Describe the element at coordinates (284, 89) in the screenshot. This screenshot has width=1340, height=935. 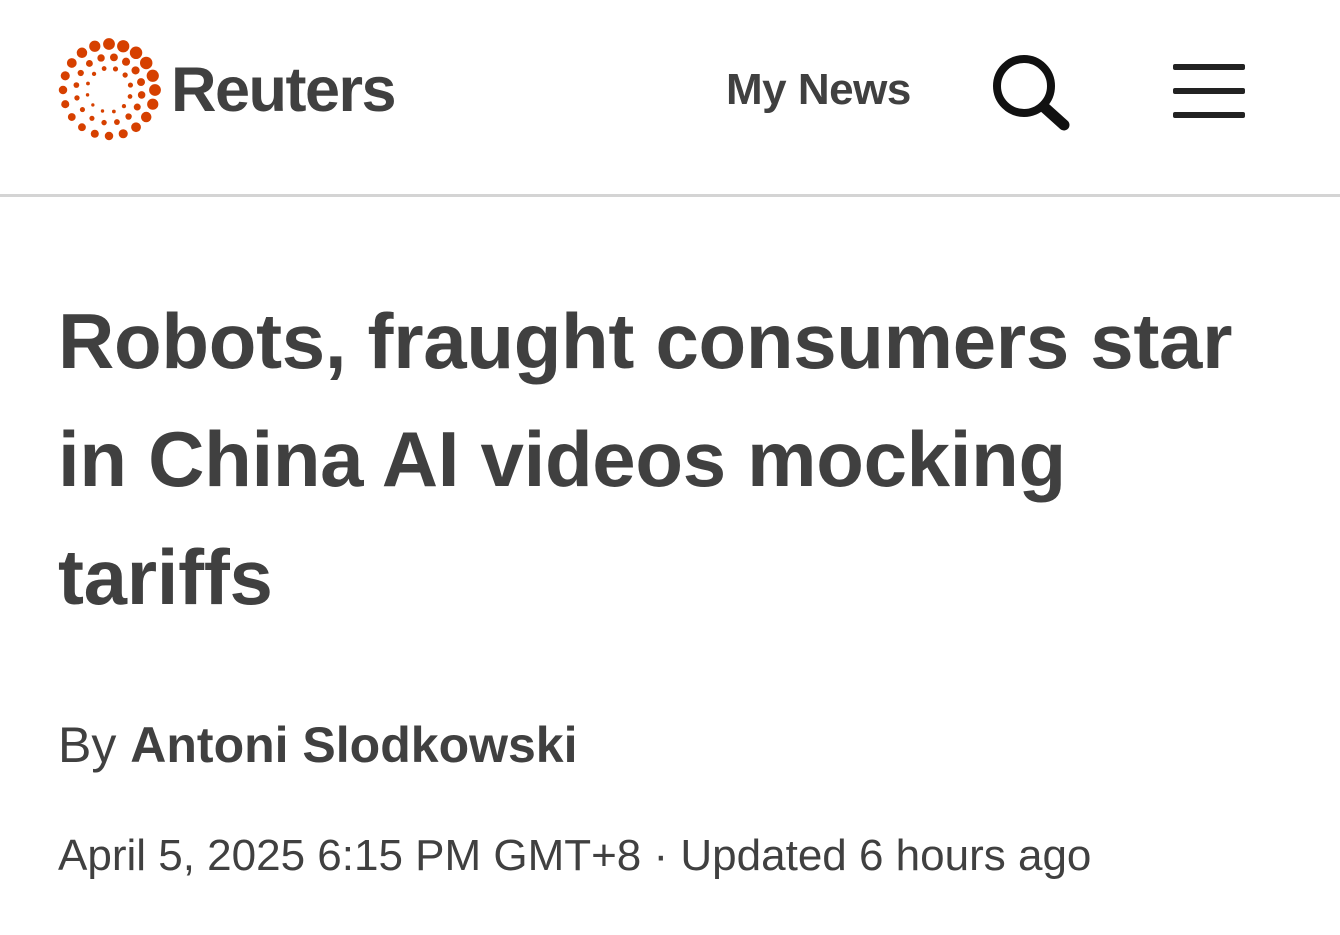
I see `brand-name: Reuters` at that location.